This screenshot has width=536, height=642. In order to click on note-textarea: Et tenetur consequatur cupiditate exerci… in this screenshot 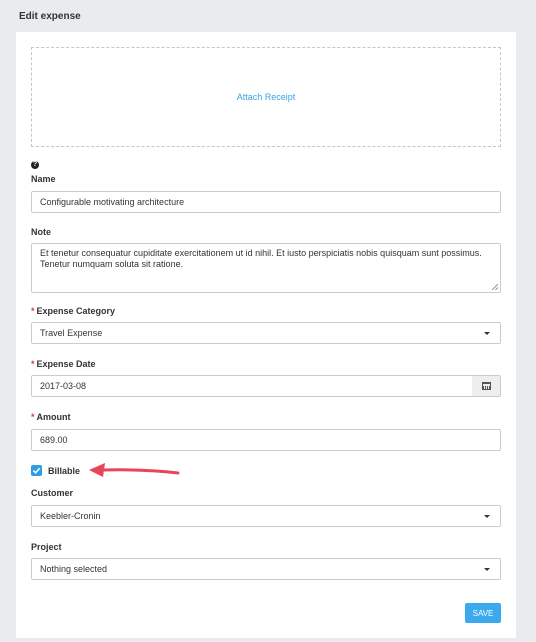, I will do `click(266, 268)`.